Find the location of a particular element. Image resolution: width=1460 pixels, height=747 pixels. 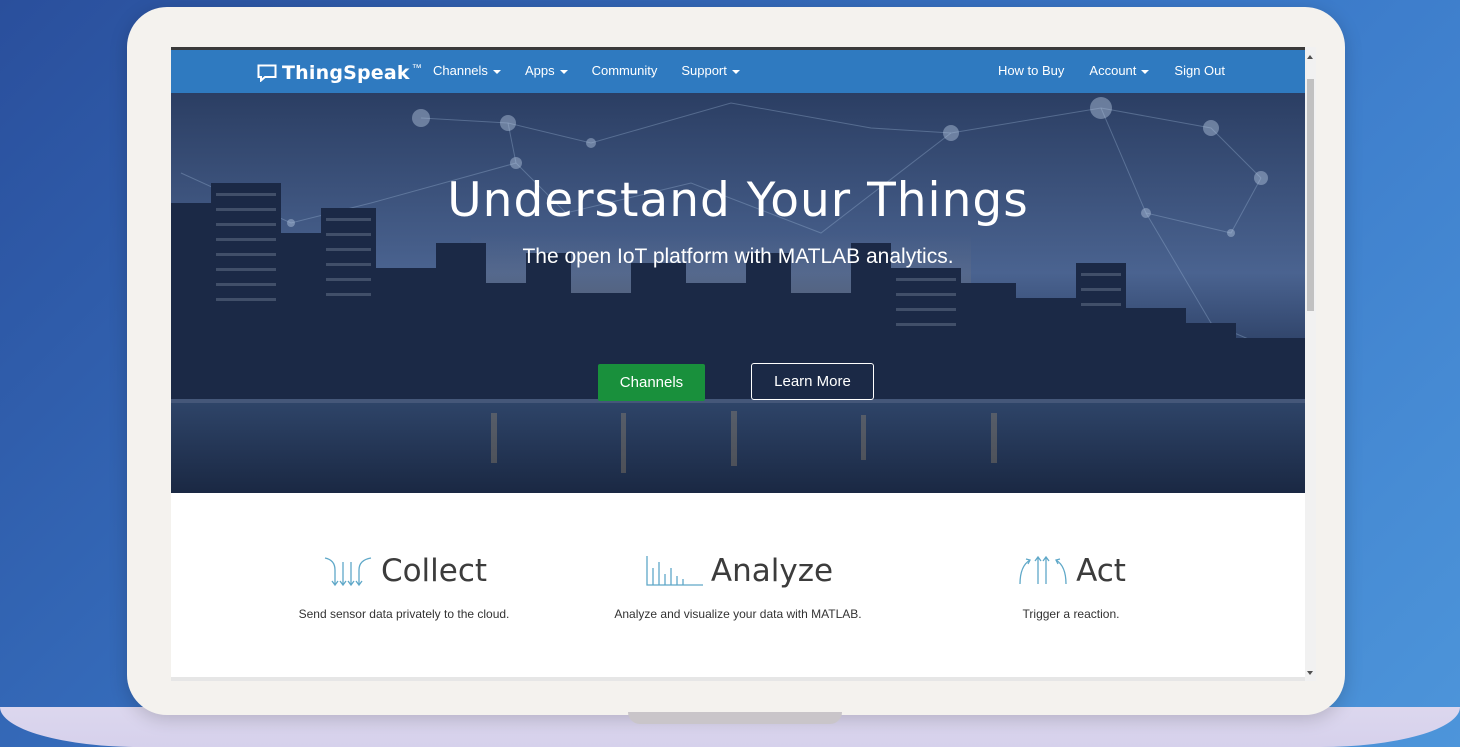

analyze-icon is located at coordinates (674, 571).